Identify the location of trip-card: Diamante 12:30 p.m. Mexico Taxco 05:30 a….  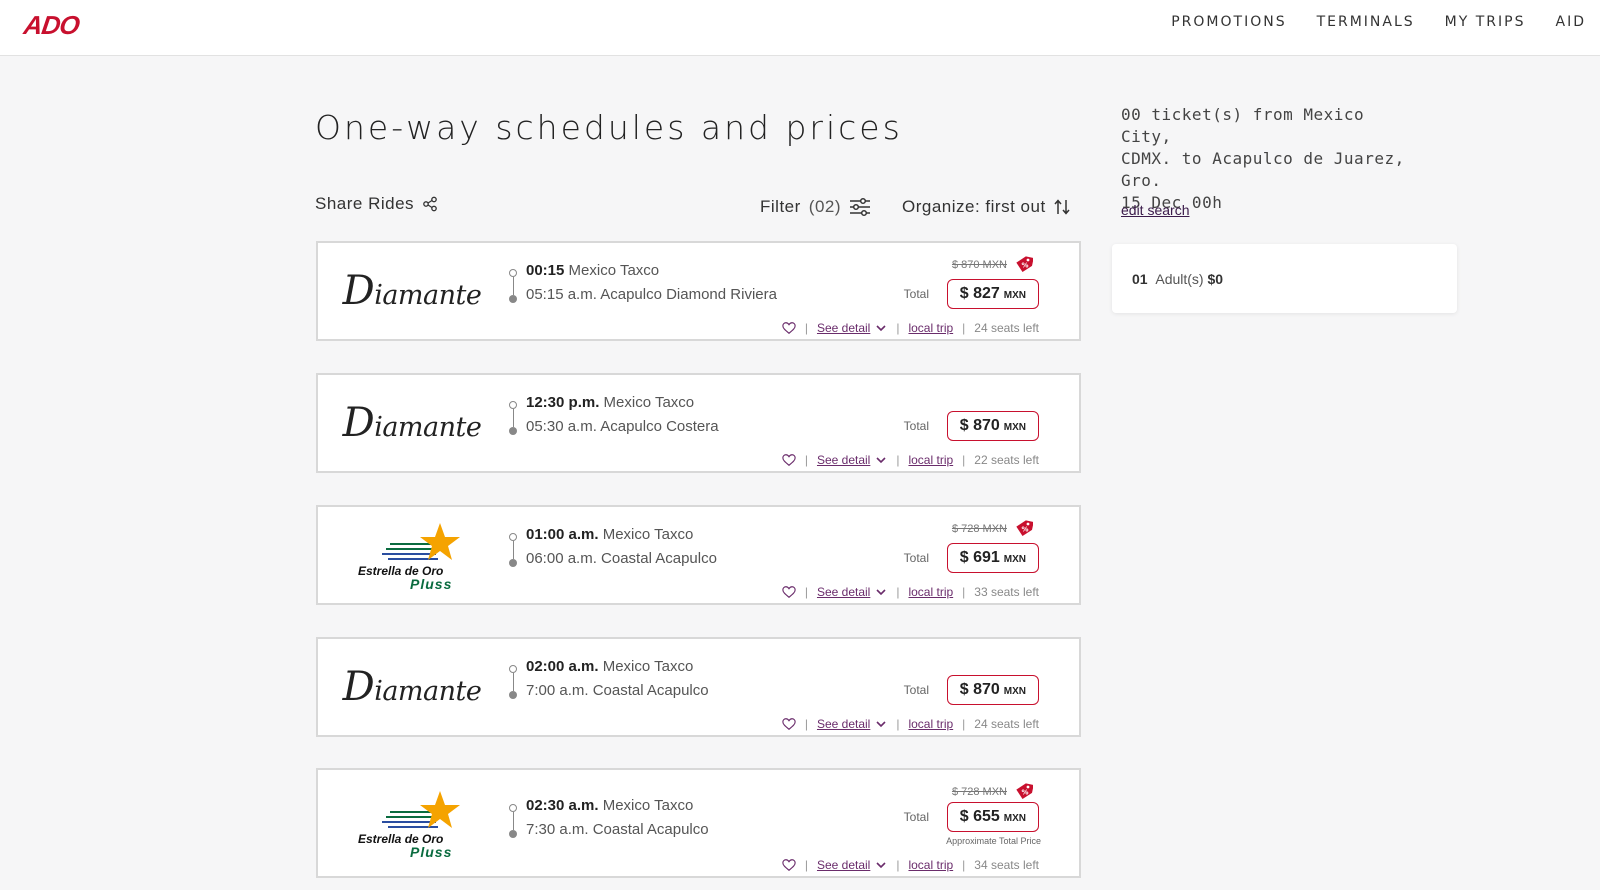
(698, 423).